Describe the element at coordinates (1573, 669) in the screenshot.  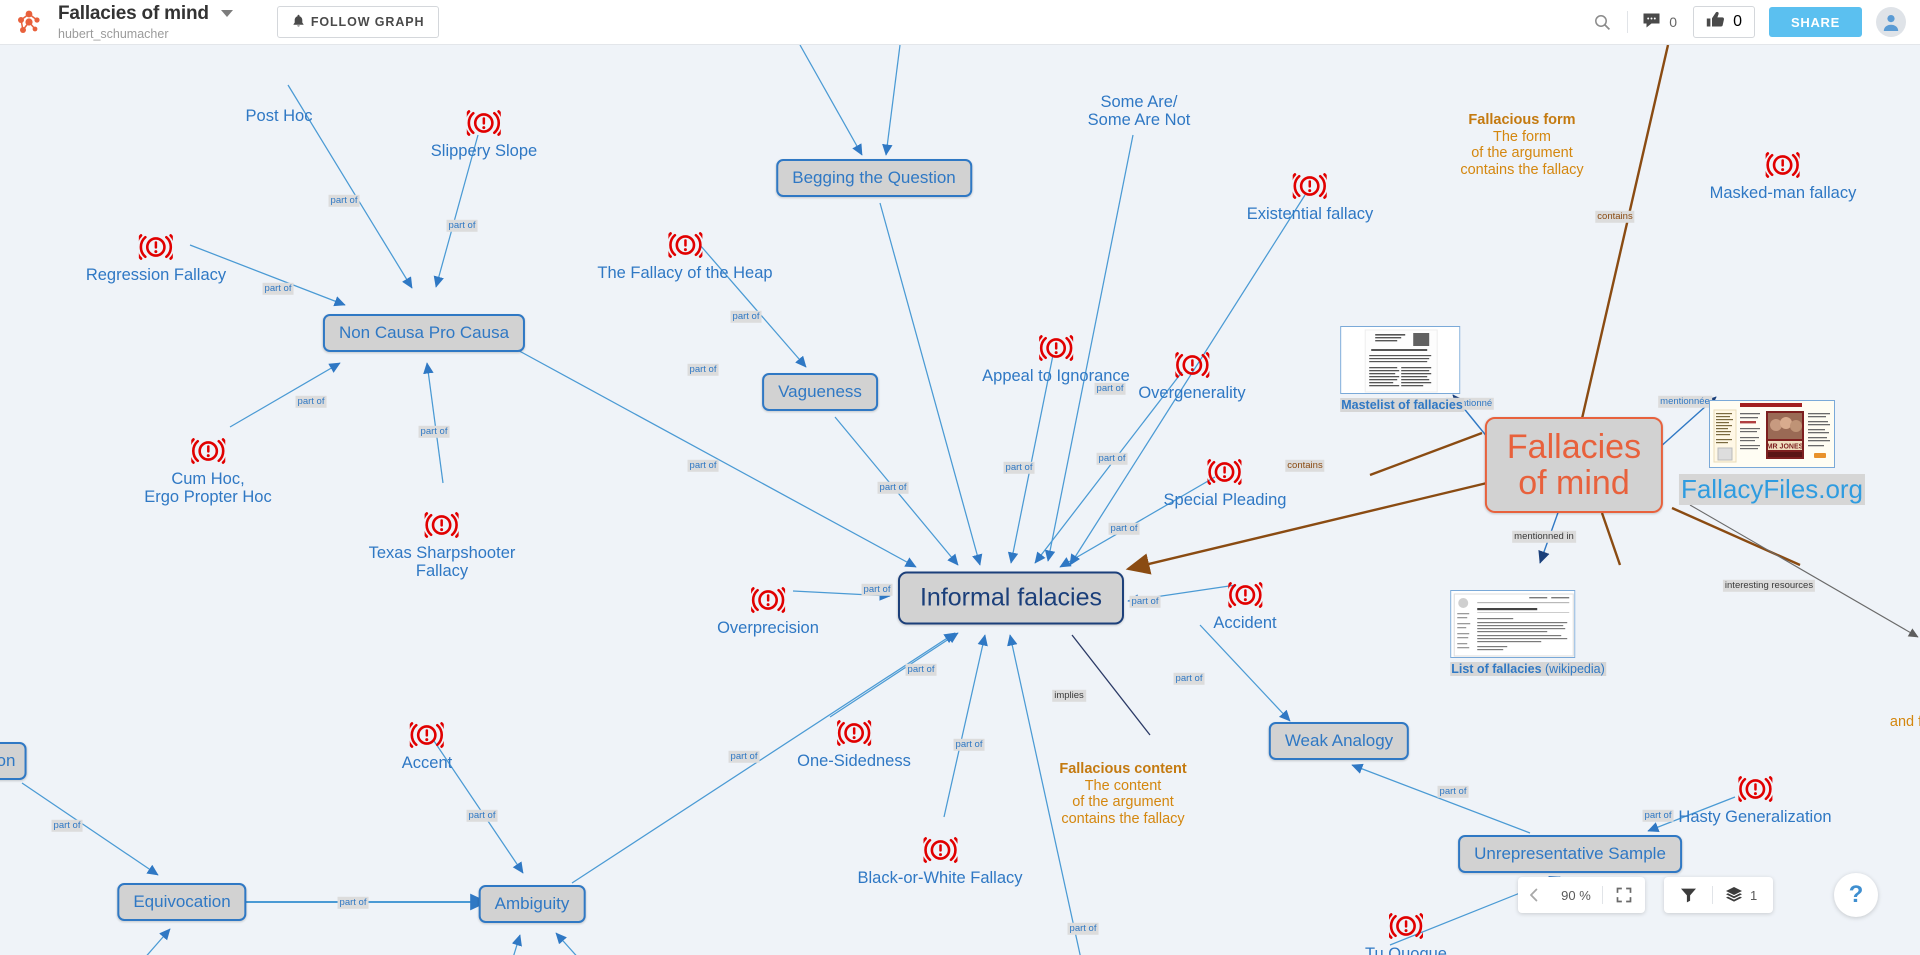
I see `media-caption-suffix: (wikipedia)` at that location.